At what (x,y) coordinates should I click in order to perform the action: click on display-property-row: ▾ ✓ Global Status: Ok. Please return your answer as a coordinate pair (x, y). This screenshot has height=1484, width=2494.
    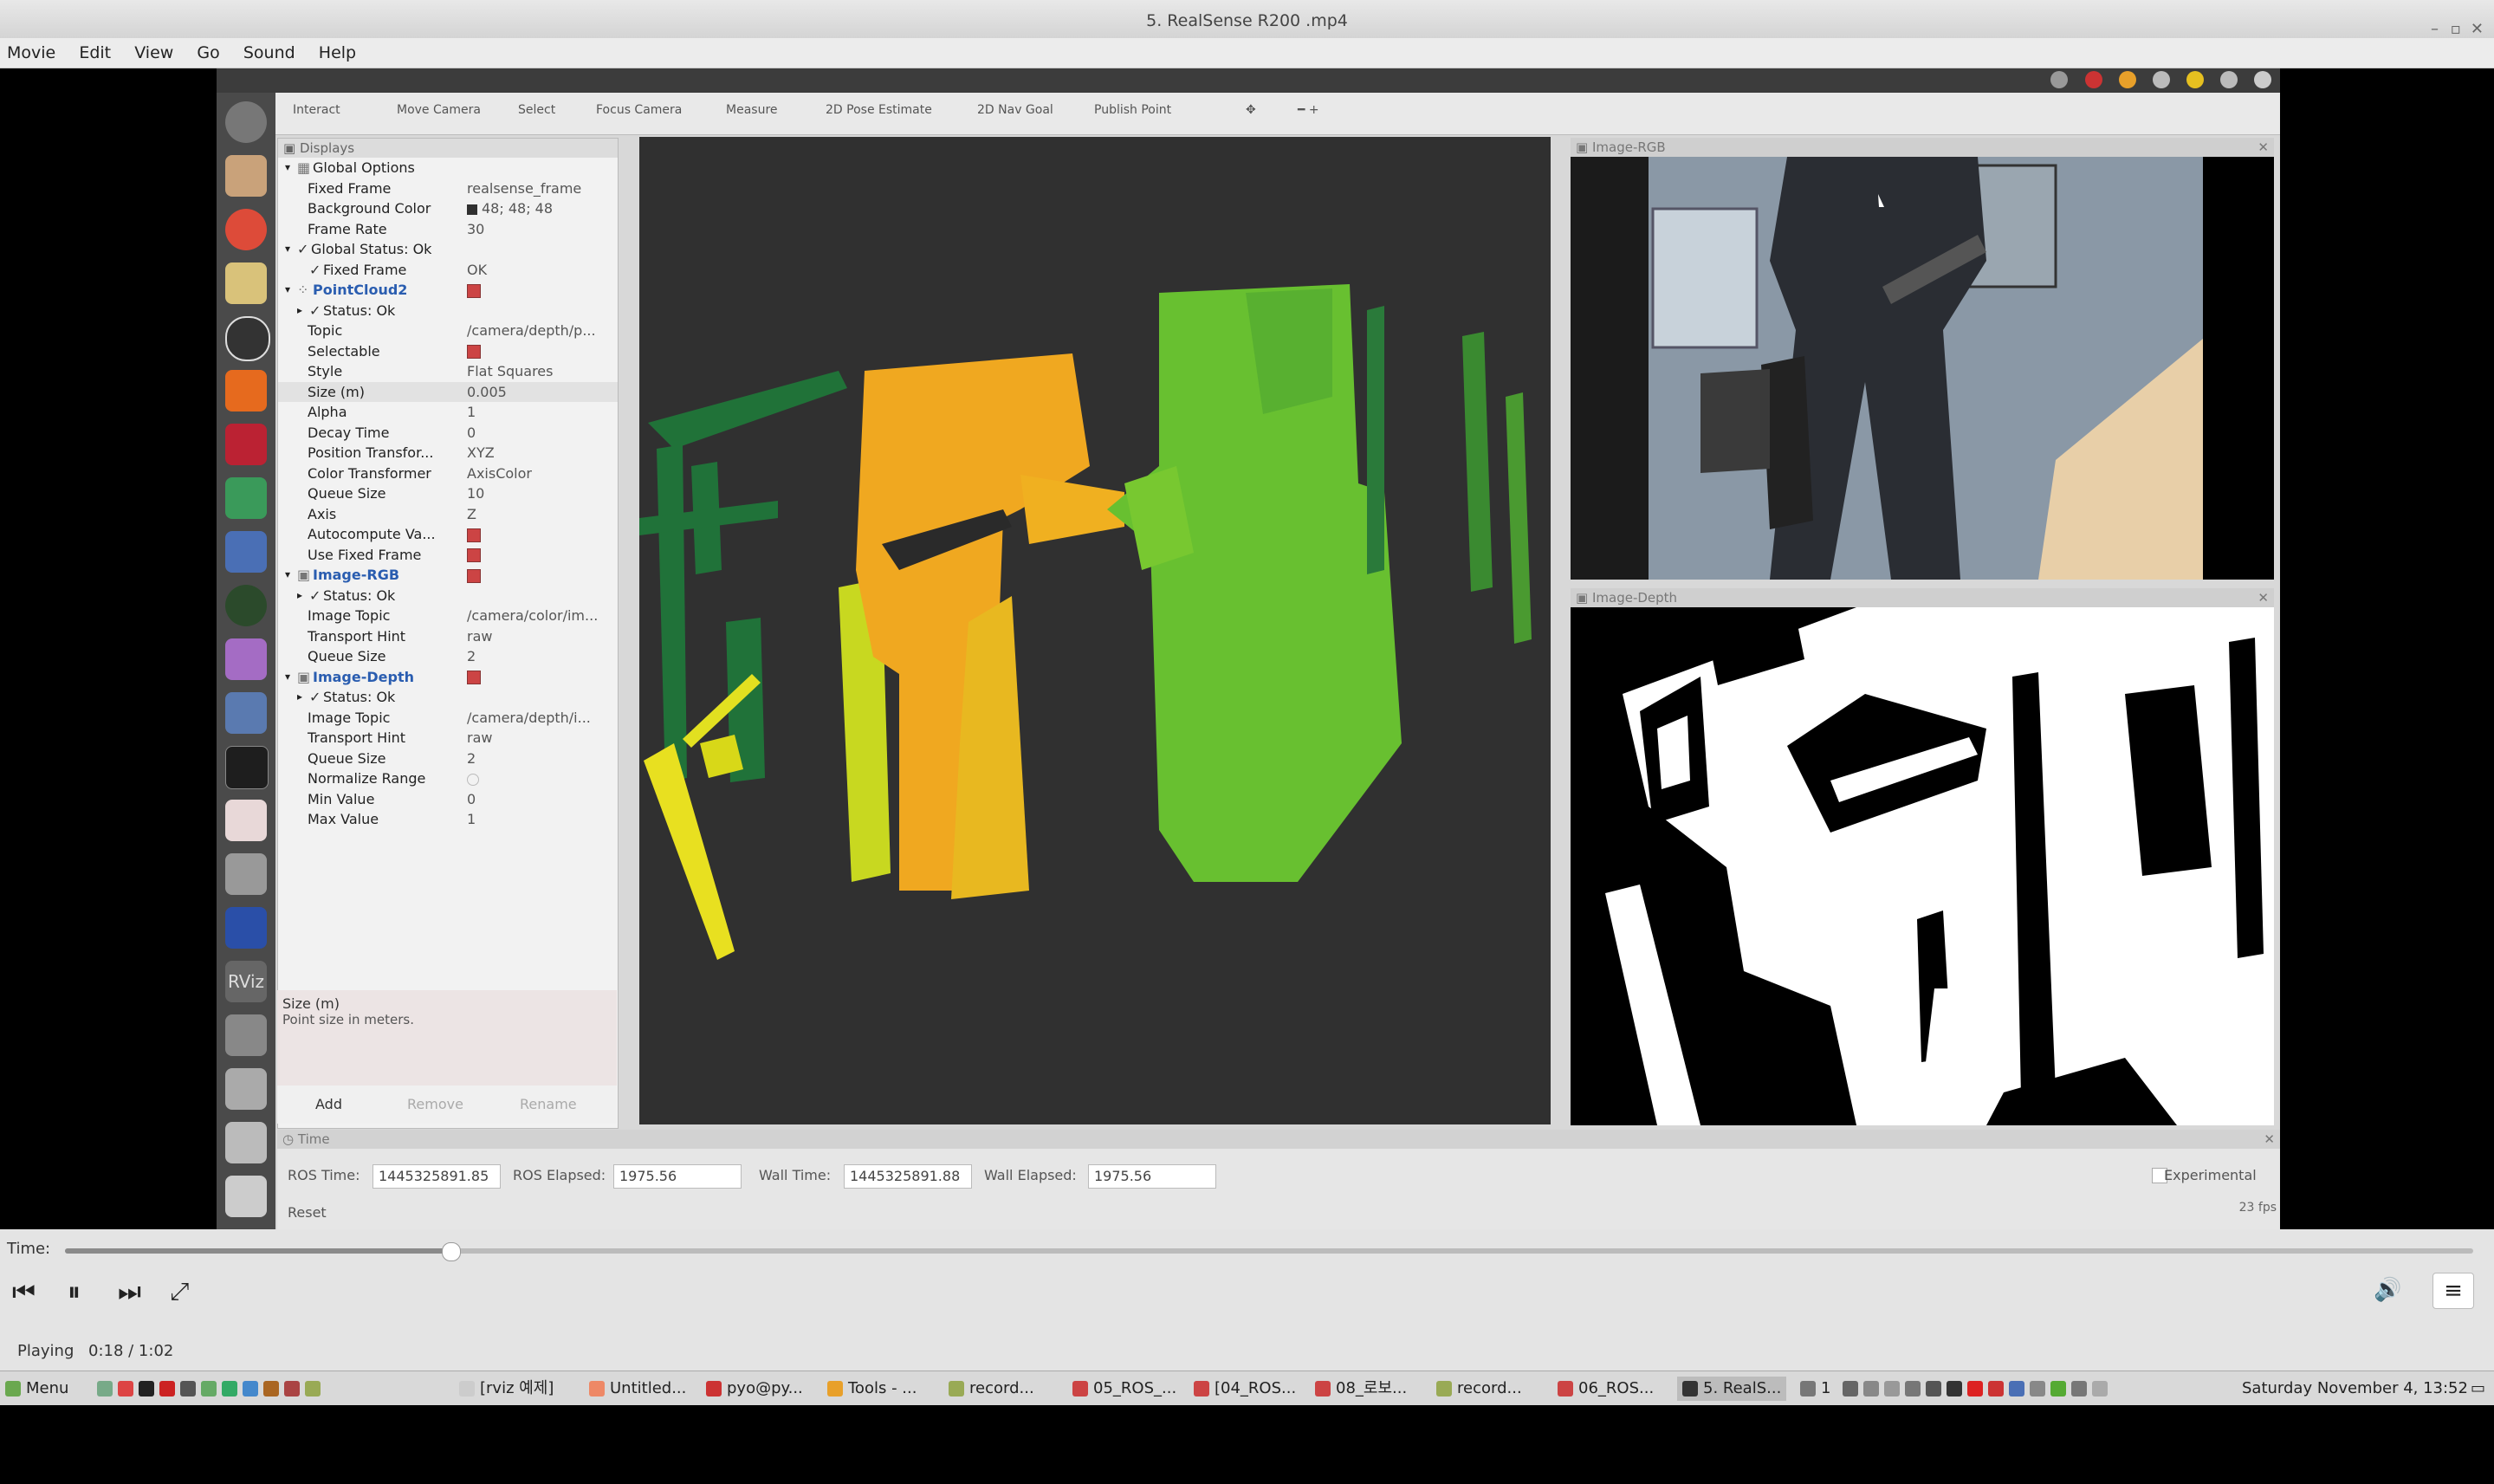
    Looking at the image, I should click on (448, 249).